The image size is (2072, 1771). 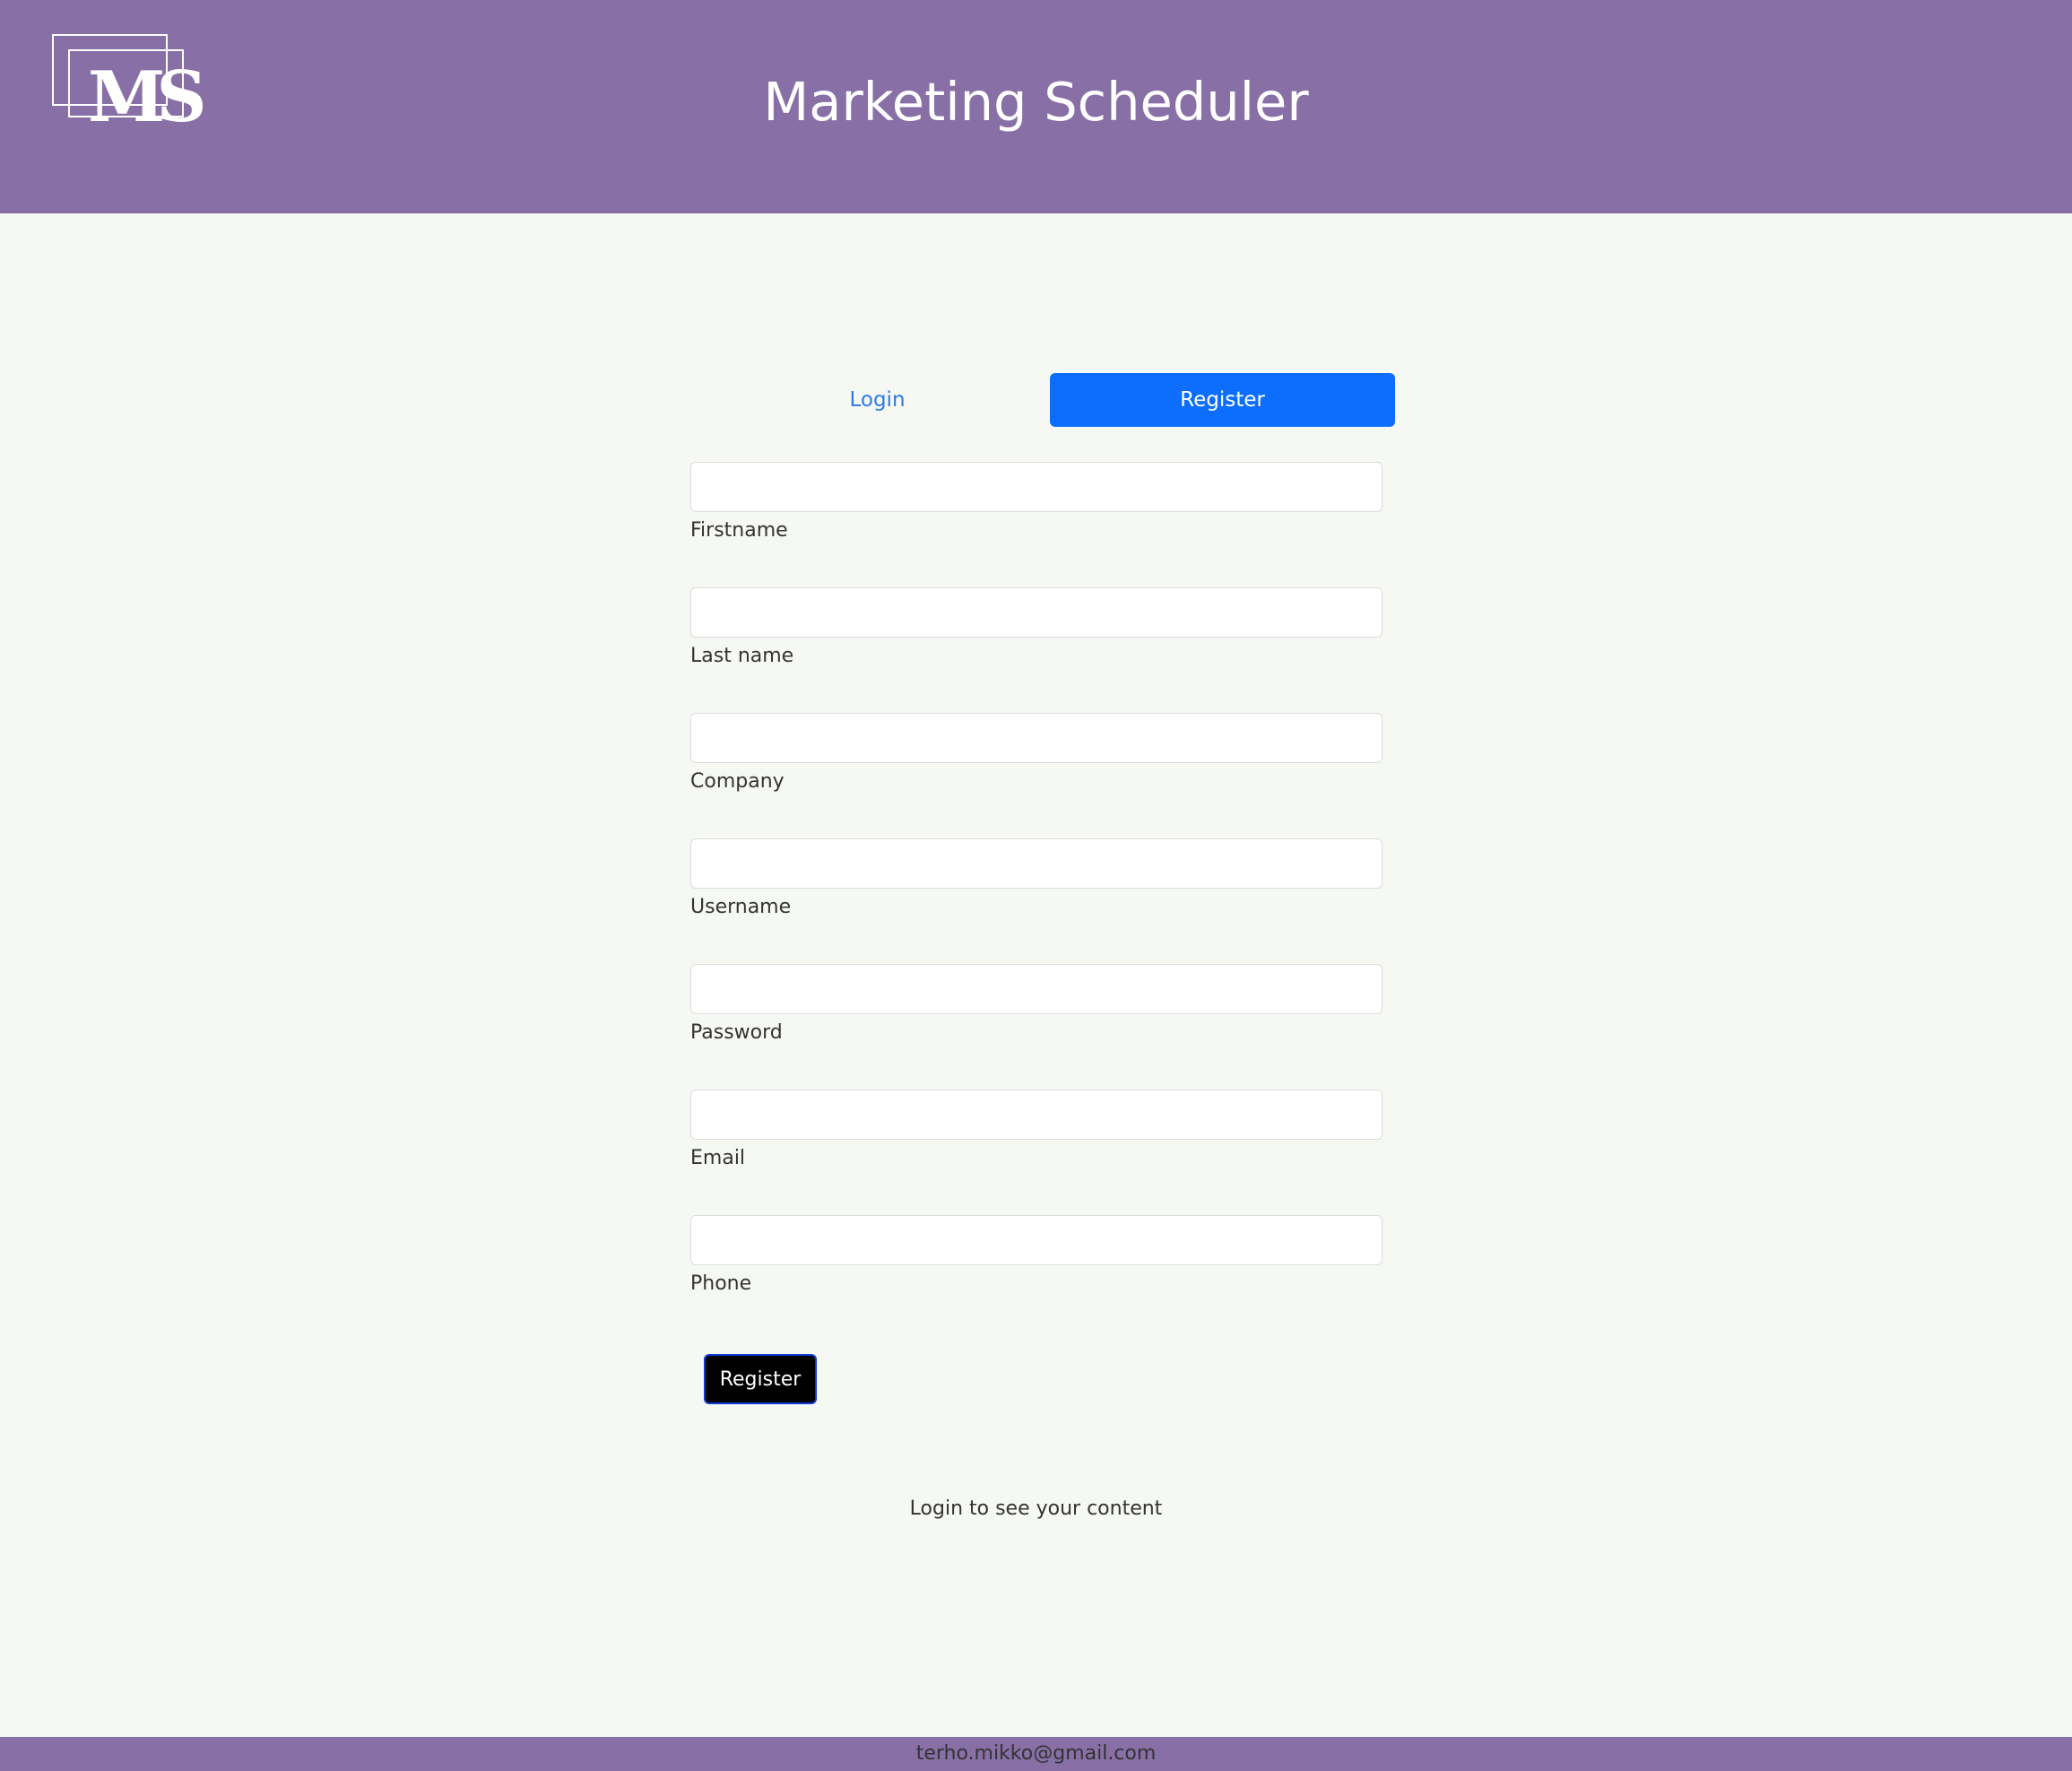 I want to click on firstname-label: Firstname, so click(x=739, y=530).